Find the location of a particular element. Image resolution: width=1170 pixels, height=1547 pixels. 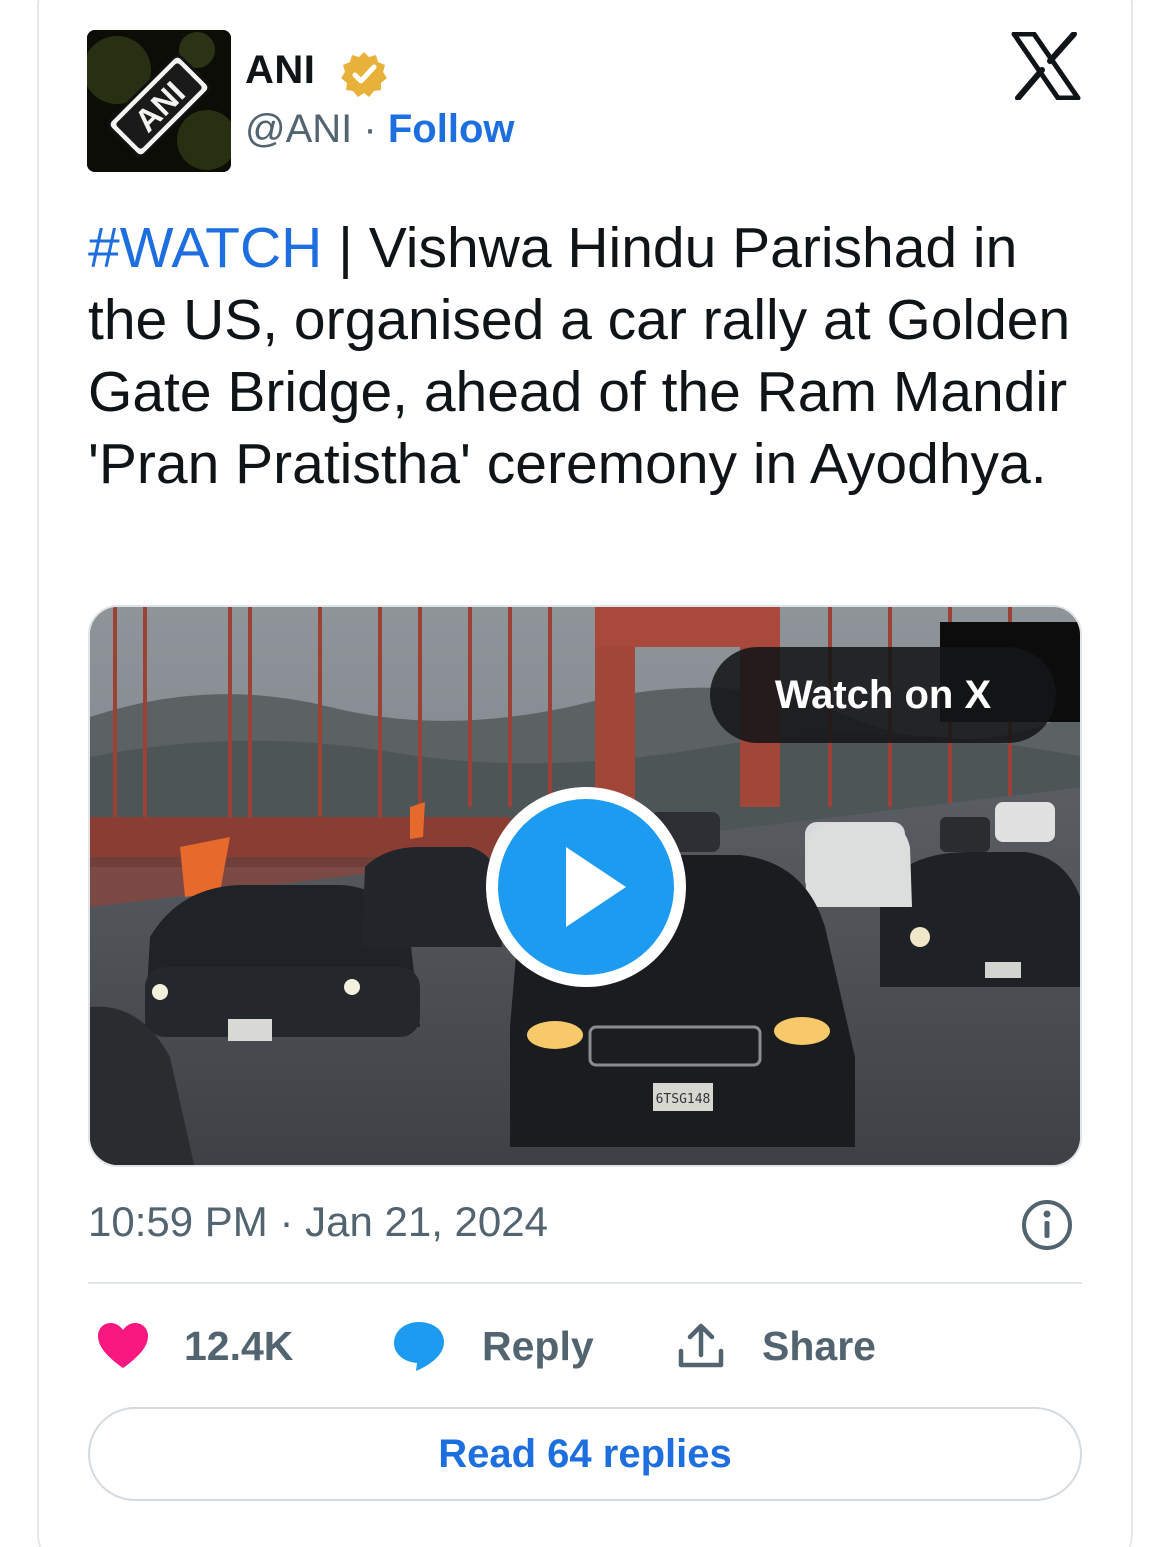

play-icon is located at coordinates (586, 887).